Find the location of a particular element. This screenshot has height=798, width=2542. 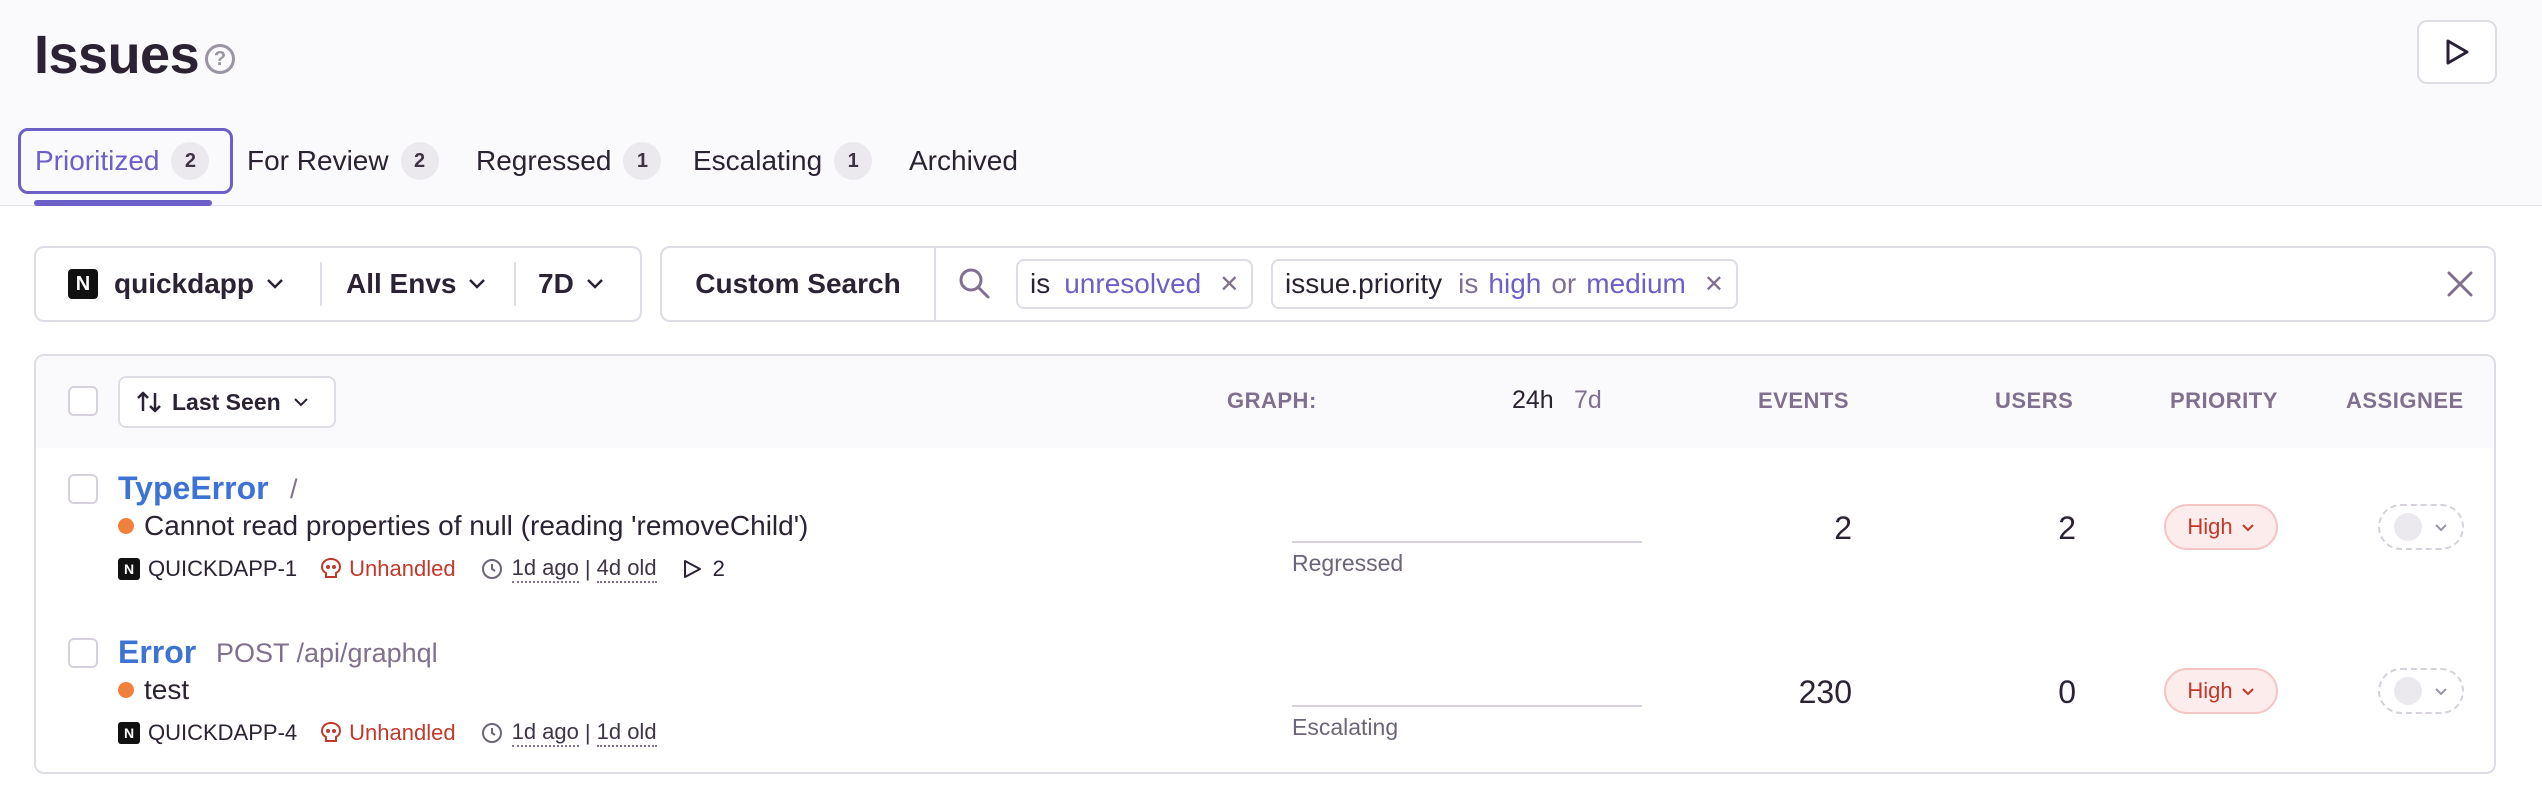

select-all-checkbox is located at coordinates (83, 401).